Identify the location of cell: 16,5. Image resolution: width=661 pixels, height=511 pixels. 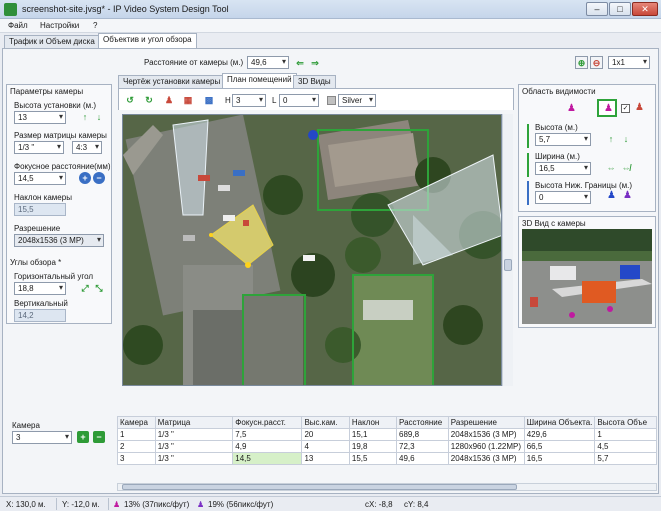
(559, 458).